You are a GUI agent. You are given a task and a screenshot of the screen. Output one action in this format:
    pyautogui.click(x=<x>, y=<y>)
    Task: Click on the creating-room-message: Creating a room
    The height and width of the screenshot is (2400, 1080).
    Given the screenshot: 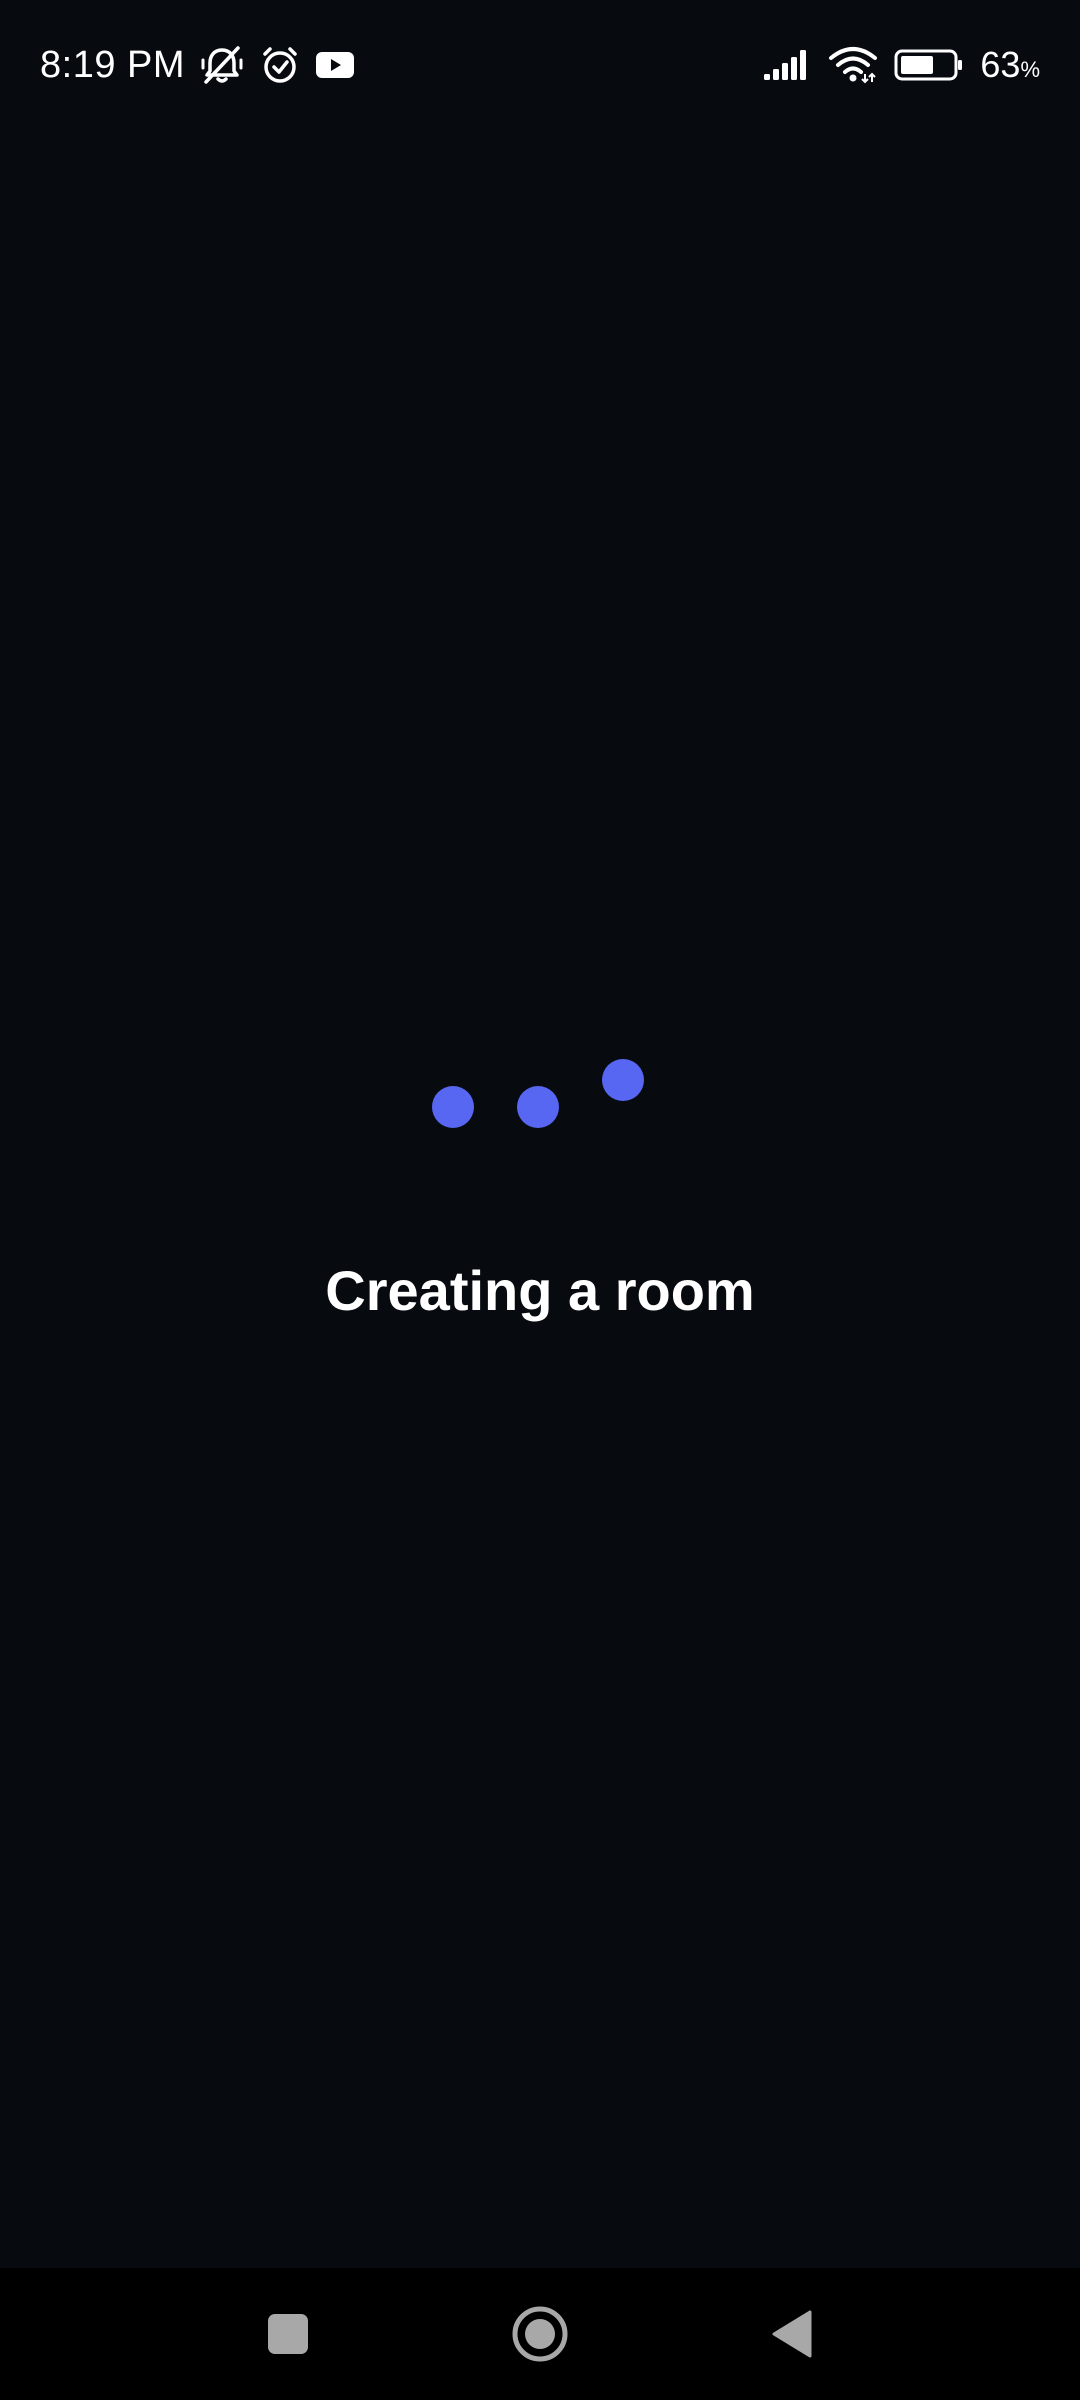 What is the action you would take?
    pyautogui.click(x=540, y=1290)
    